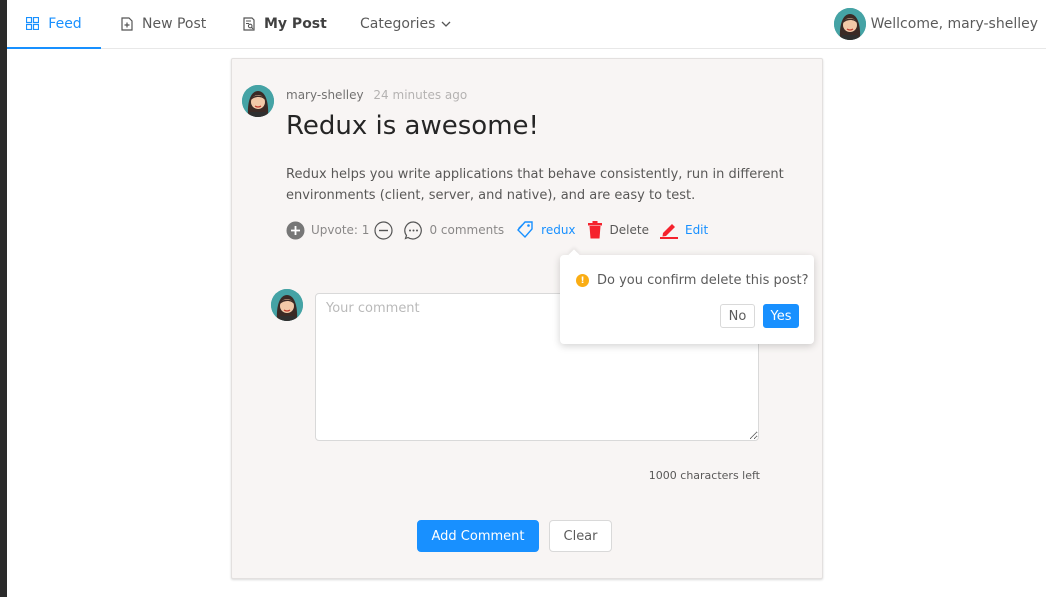  I want to click on author-avatar, so click(258, 101).